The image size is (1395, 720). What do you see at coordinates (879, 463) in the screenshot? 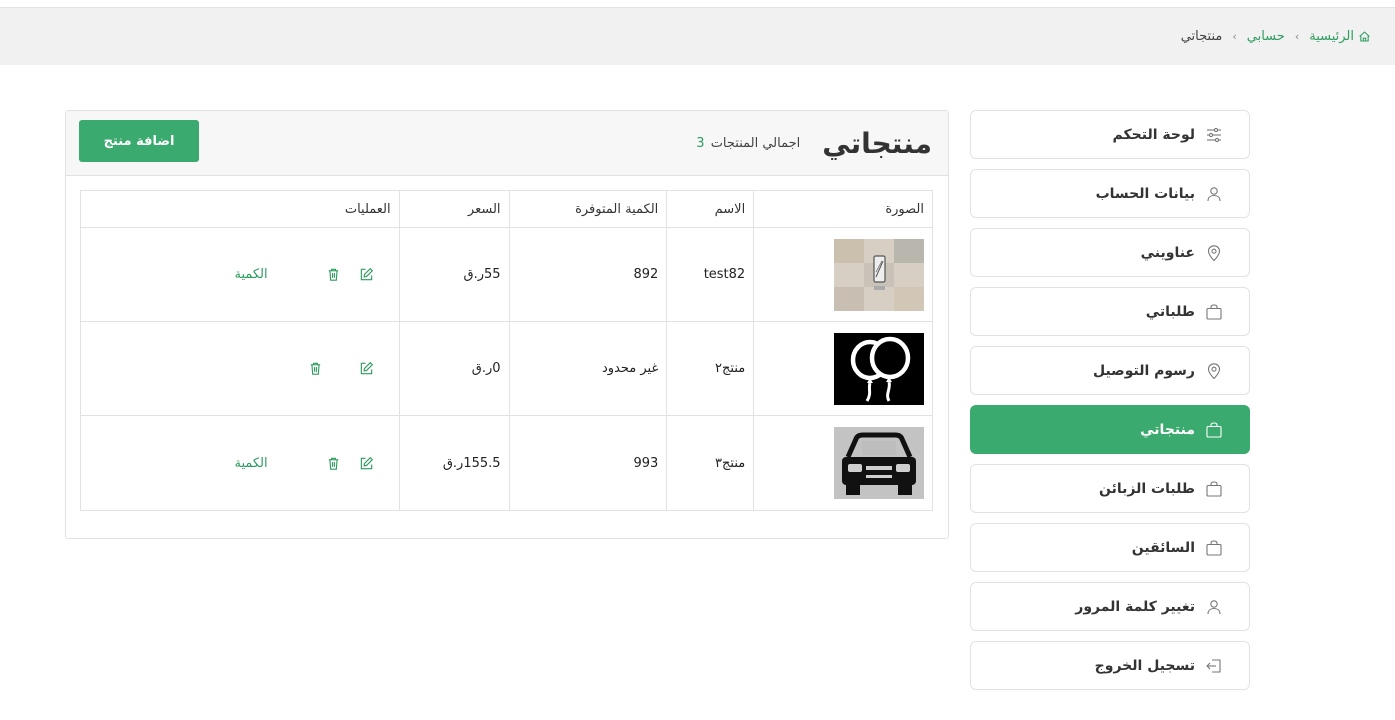
I see `car-thumbnail` at bounding box center [879, 463].